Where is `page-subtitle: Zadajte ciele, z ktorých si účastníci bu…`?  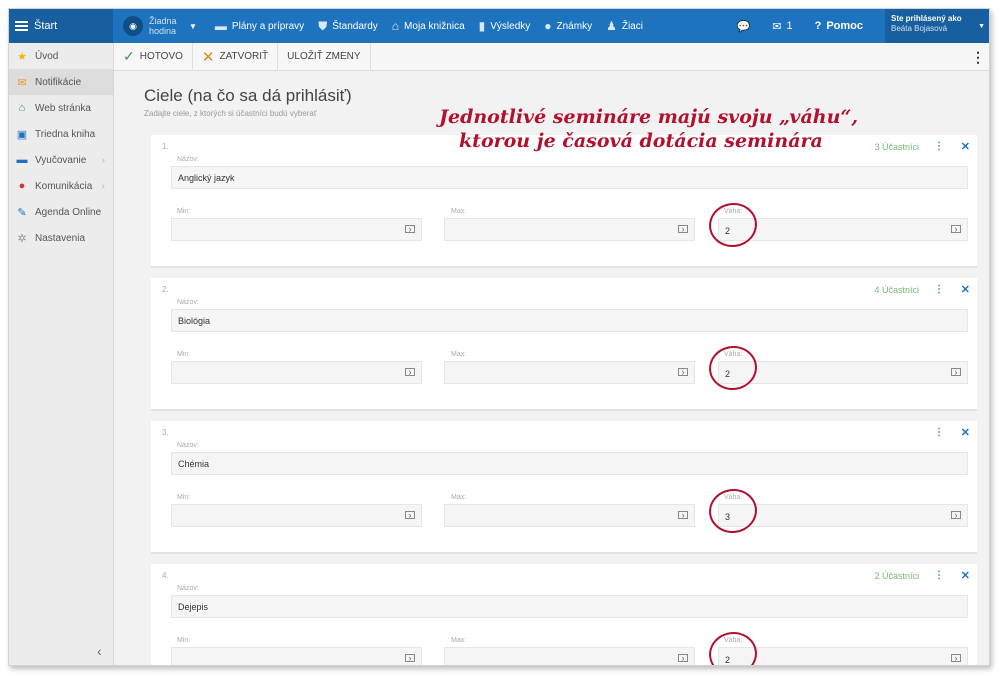 page-subtitle: Zadajte ciele, z ktorých si účastníci bu… is located at coordinates (230, 113).